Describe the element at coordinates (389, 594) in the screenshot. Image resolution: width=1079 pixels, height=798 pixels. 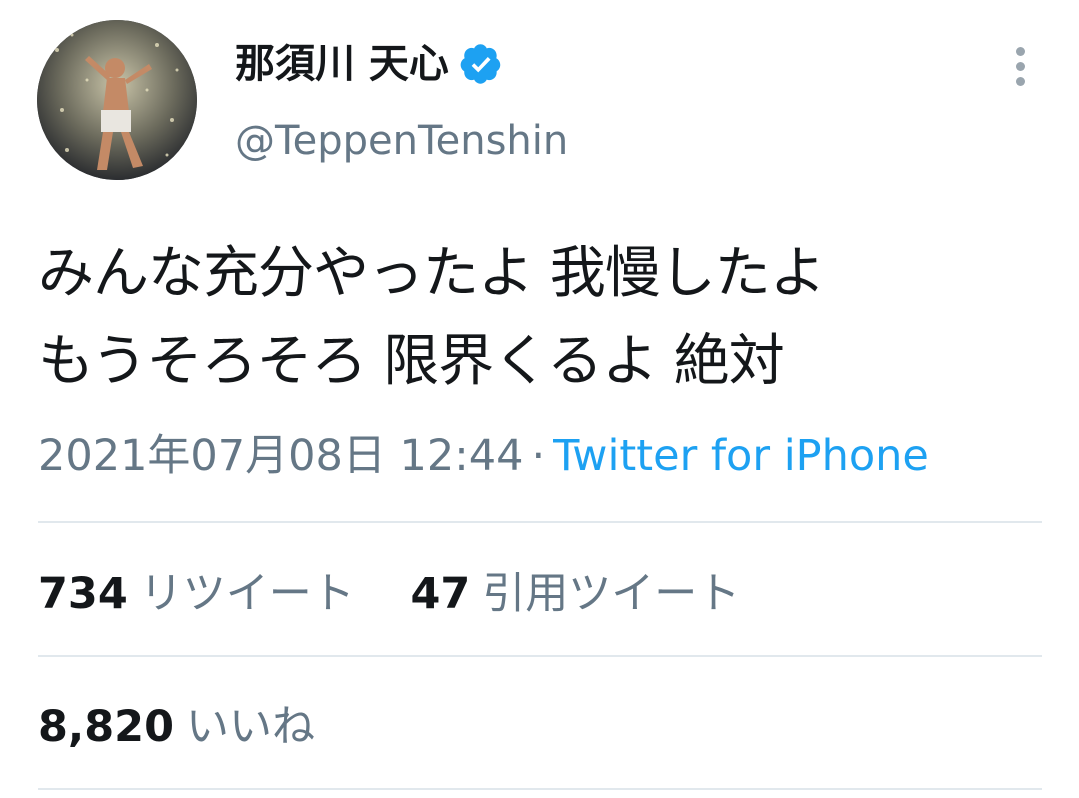
I see `engagement-stats: 734 リツイート 47 引用ツイート` at that location.